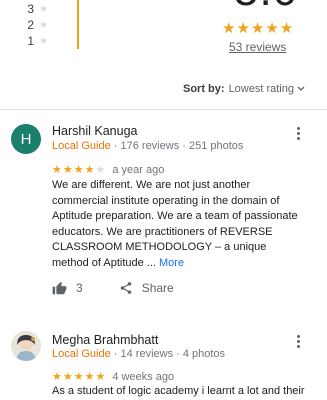 The height and width of the screenshot is (400, 327). What do you see at coordinates (258, 28) in the screenshot?
I see `average-rating-stars: ★★★★★` at bounding box center [258, 28].